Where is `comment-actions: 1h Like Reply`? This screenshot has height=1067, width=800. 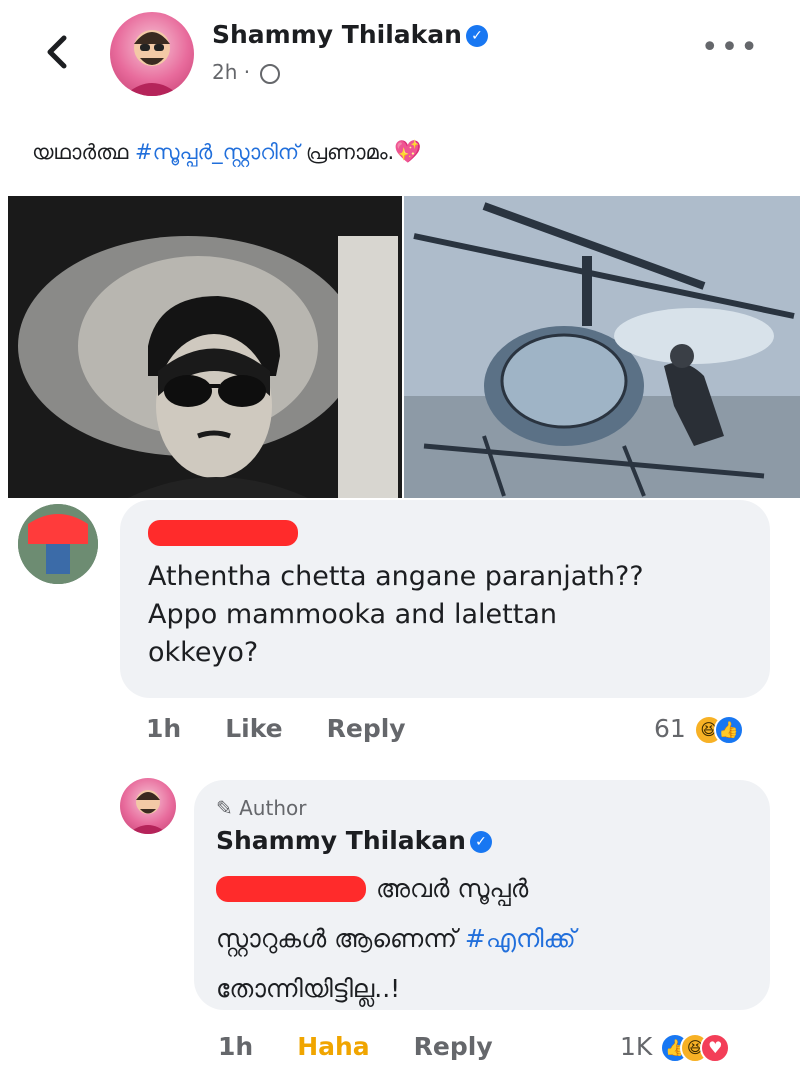 comment-actions: 1h Like Reply is located at coordinates (298, 728).